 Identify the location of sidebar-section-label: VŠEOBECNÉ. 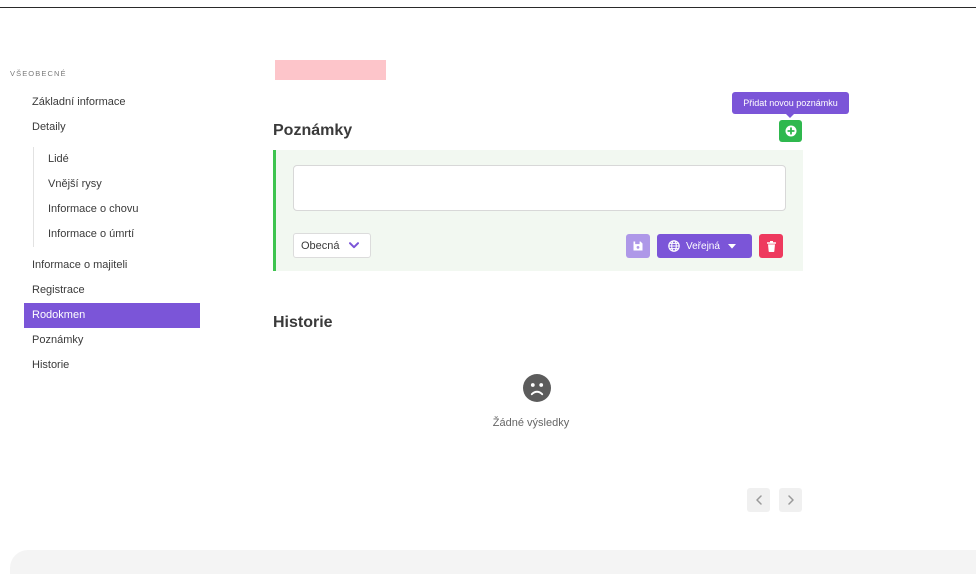
(38, 73).